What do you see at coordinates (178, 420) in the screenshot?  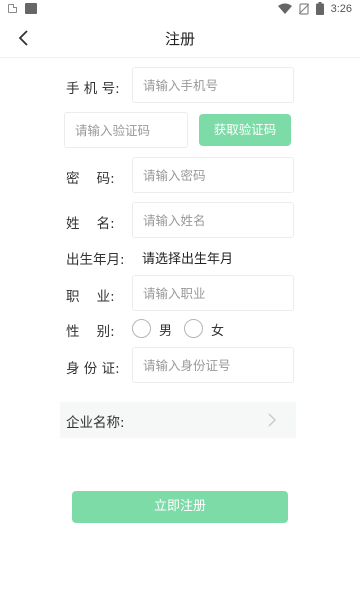 I see `company-selector: 企业名称:` at bounding box center [178, 420].